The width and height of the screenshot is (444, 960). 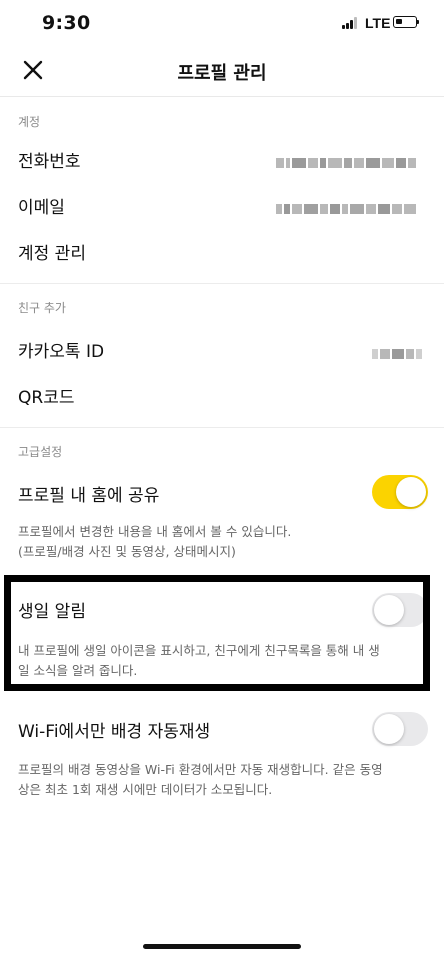 What do you see at coordinates (347, 206) in the screenshot?
I see `email-value-masked` at bounding box center [347, 206].